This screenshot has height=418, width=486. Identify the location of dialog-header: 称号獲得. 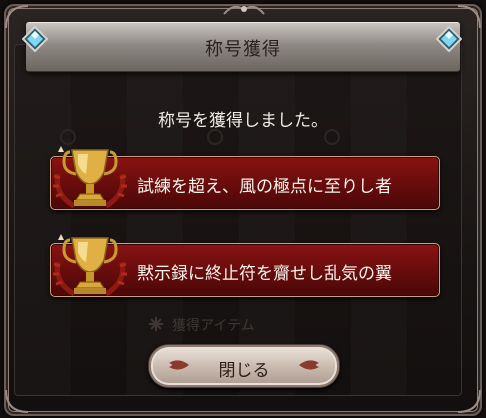
(243, 47).